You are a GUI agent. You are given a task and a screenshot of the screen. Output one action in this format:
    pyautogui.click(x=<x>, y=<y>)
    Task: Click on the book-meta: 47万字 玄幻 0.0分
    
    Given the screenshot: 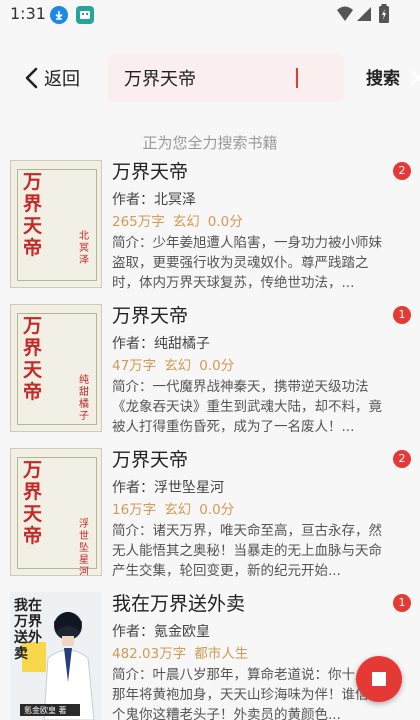 What is the action you would take?
    pyautogui.click(x=247, y=366)
    